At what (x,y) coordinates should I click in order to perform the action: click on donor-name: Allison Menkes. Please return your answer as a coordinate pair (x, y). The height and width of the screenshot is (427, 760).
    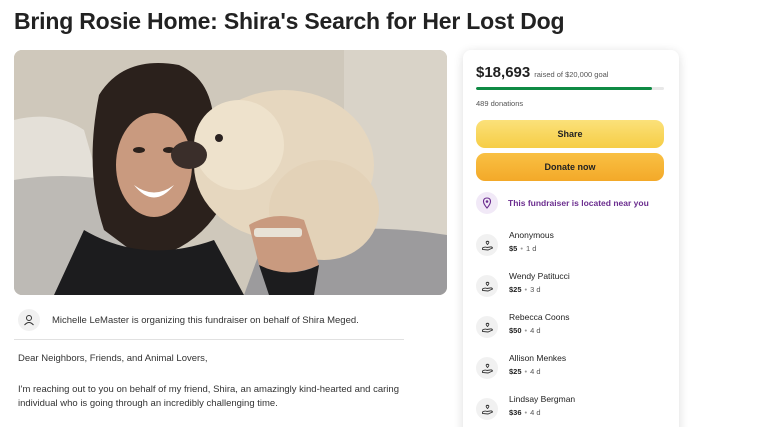
    Looking at the image, I should click on (538, 358).